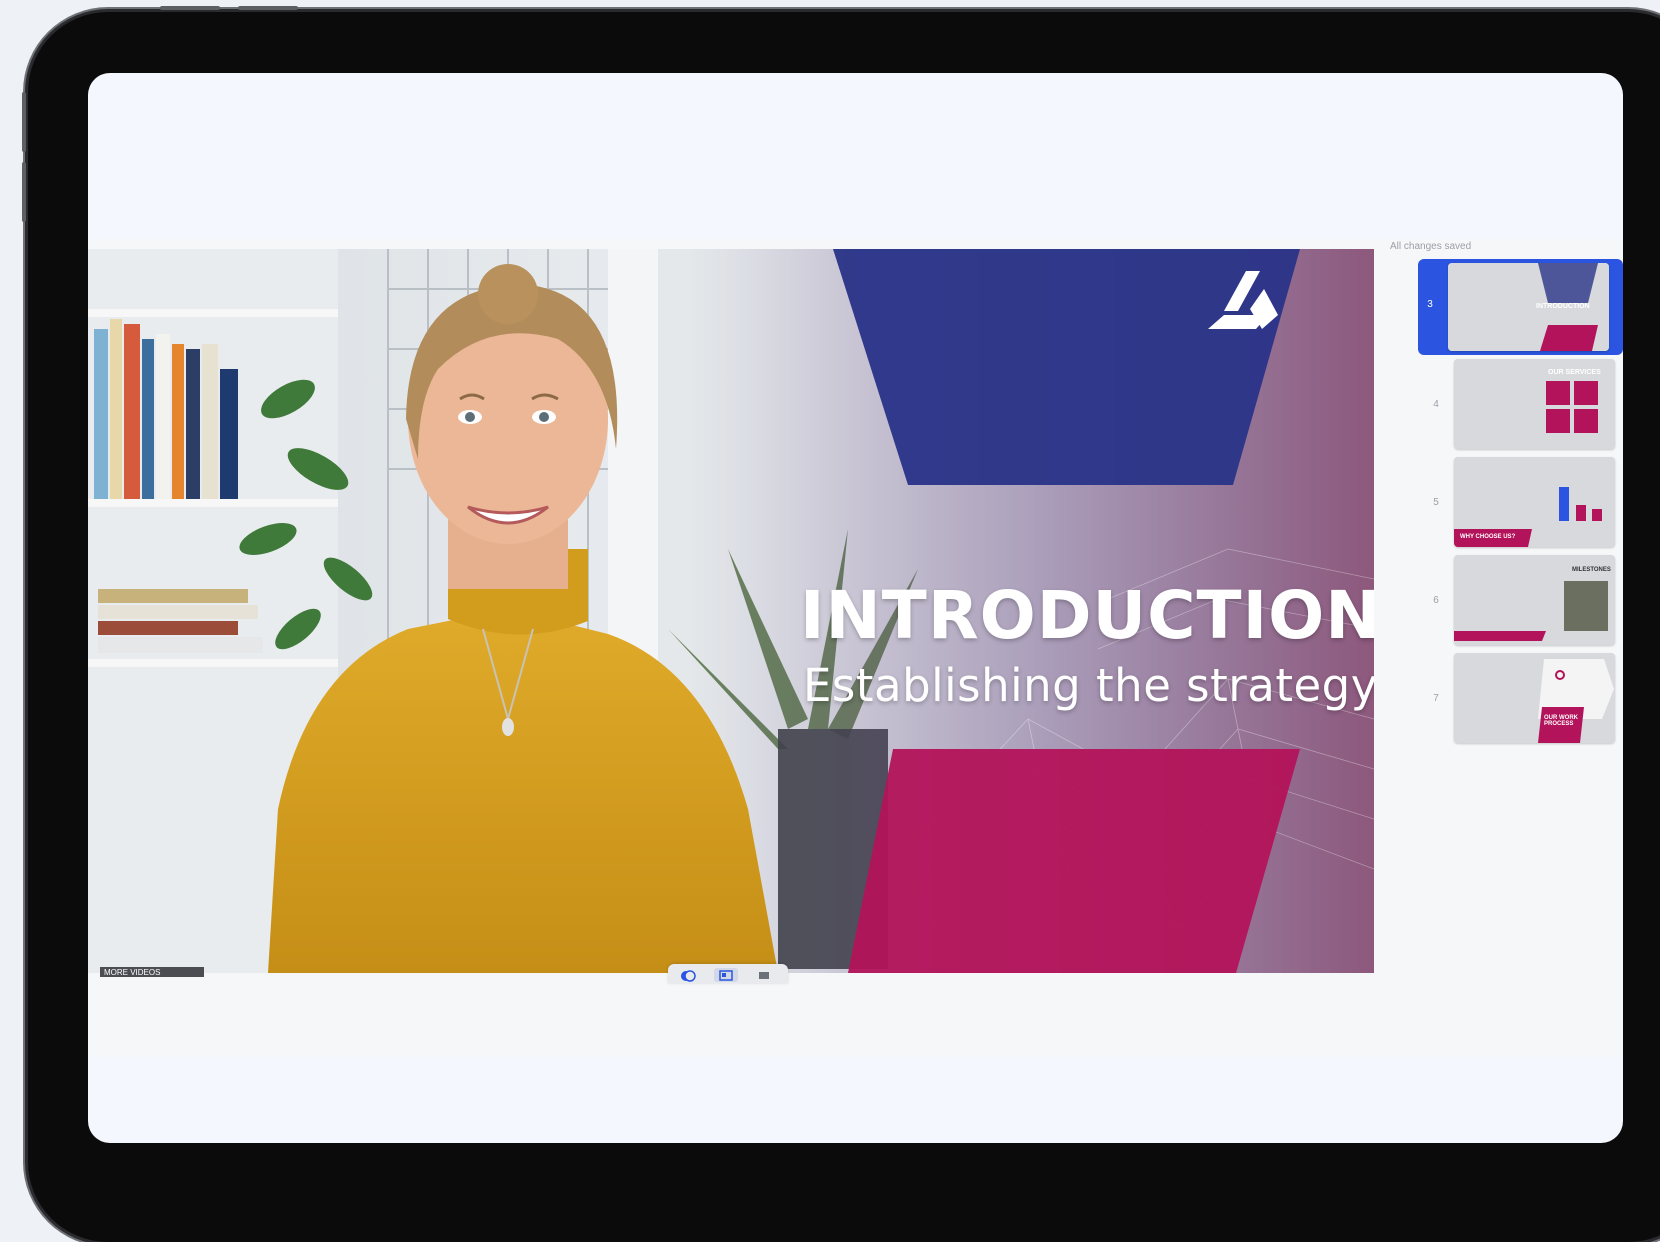 The height and width of the screenshot is (1242, 1660). I want to click on camera-toggle-icon, so click(688, 975).